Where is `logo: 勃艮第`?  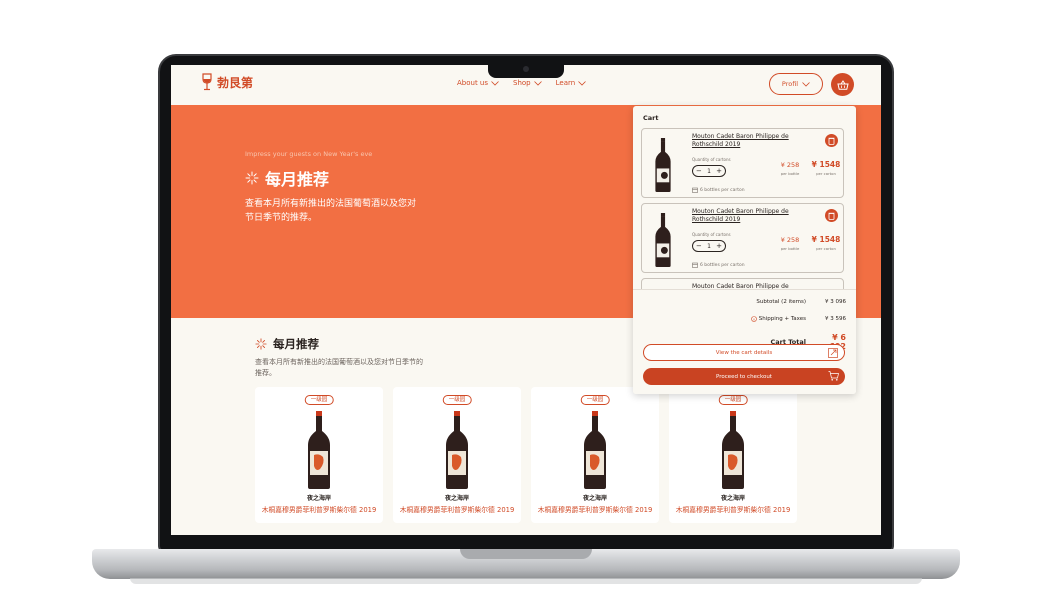
logo: 勃艮第 is located at coordinates (227, 82).